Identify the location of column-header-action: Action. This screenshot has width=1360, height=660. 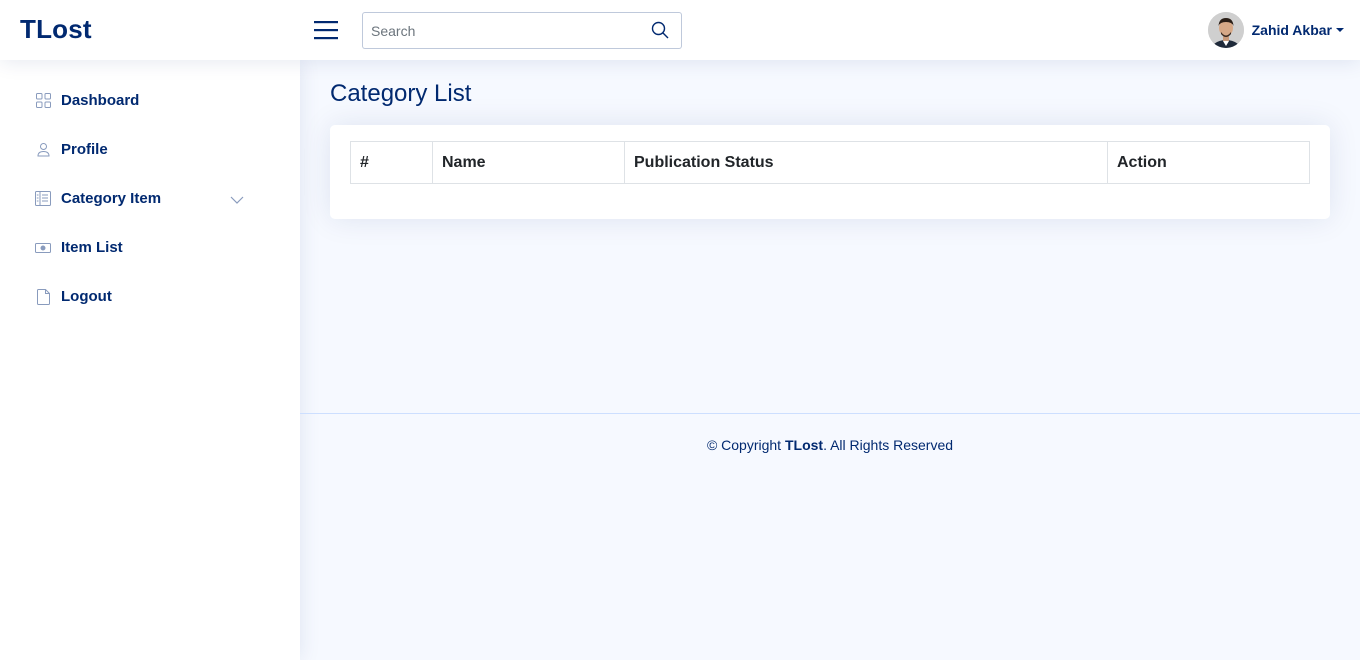
(1208, 162).